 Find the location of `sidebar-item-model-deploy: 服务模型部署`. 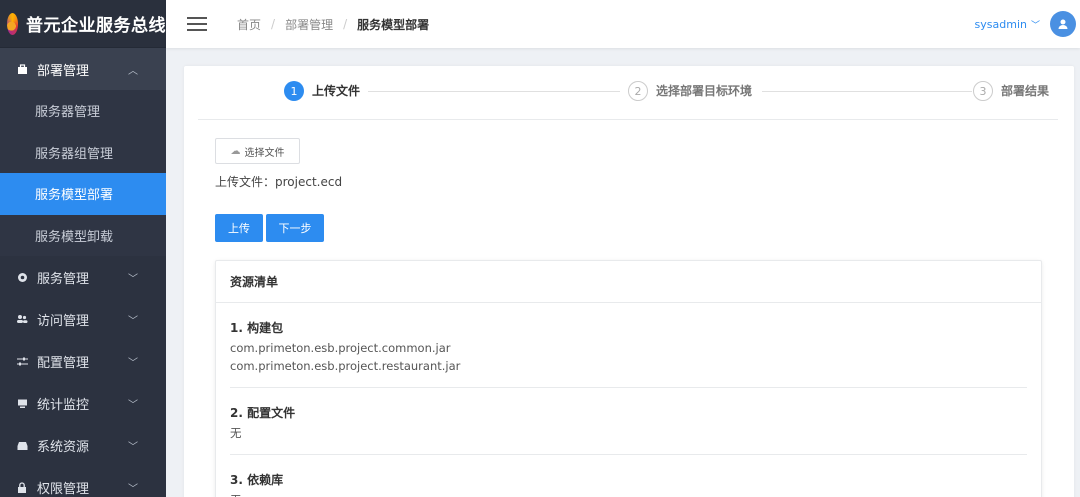

sidebar-item-model-deploy: 服务模型部署 is located at coordinates (83, 194).